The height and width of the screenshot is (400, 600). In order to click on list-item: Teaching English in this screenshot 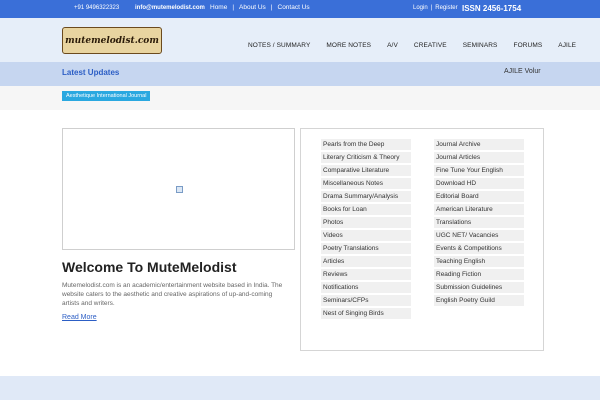, I will do `click(479, 261)`.